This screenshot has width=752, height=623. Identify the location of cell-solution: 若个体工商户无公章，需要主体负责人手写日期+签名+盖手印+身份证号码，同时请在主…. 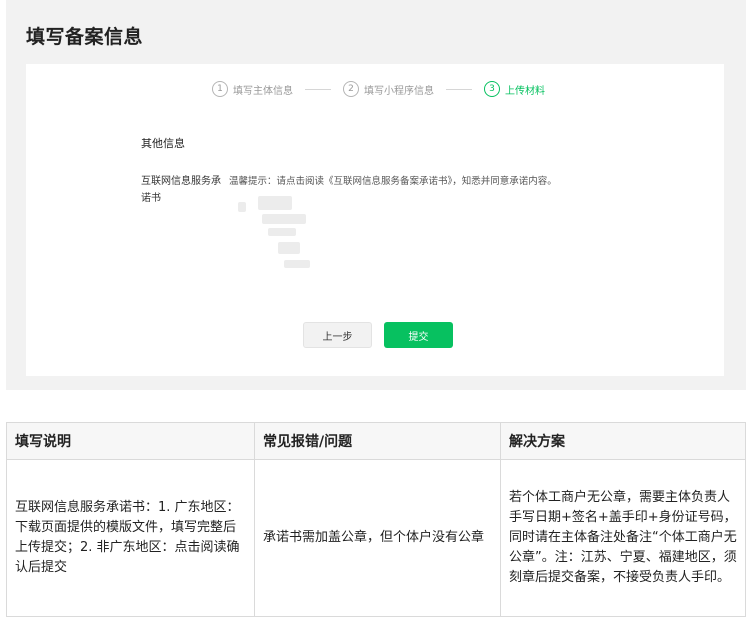
(623, 538).